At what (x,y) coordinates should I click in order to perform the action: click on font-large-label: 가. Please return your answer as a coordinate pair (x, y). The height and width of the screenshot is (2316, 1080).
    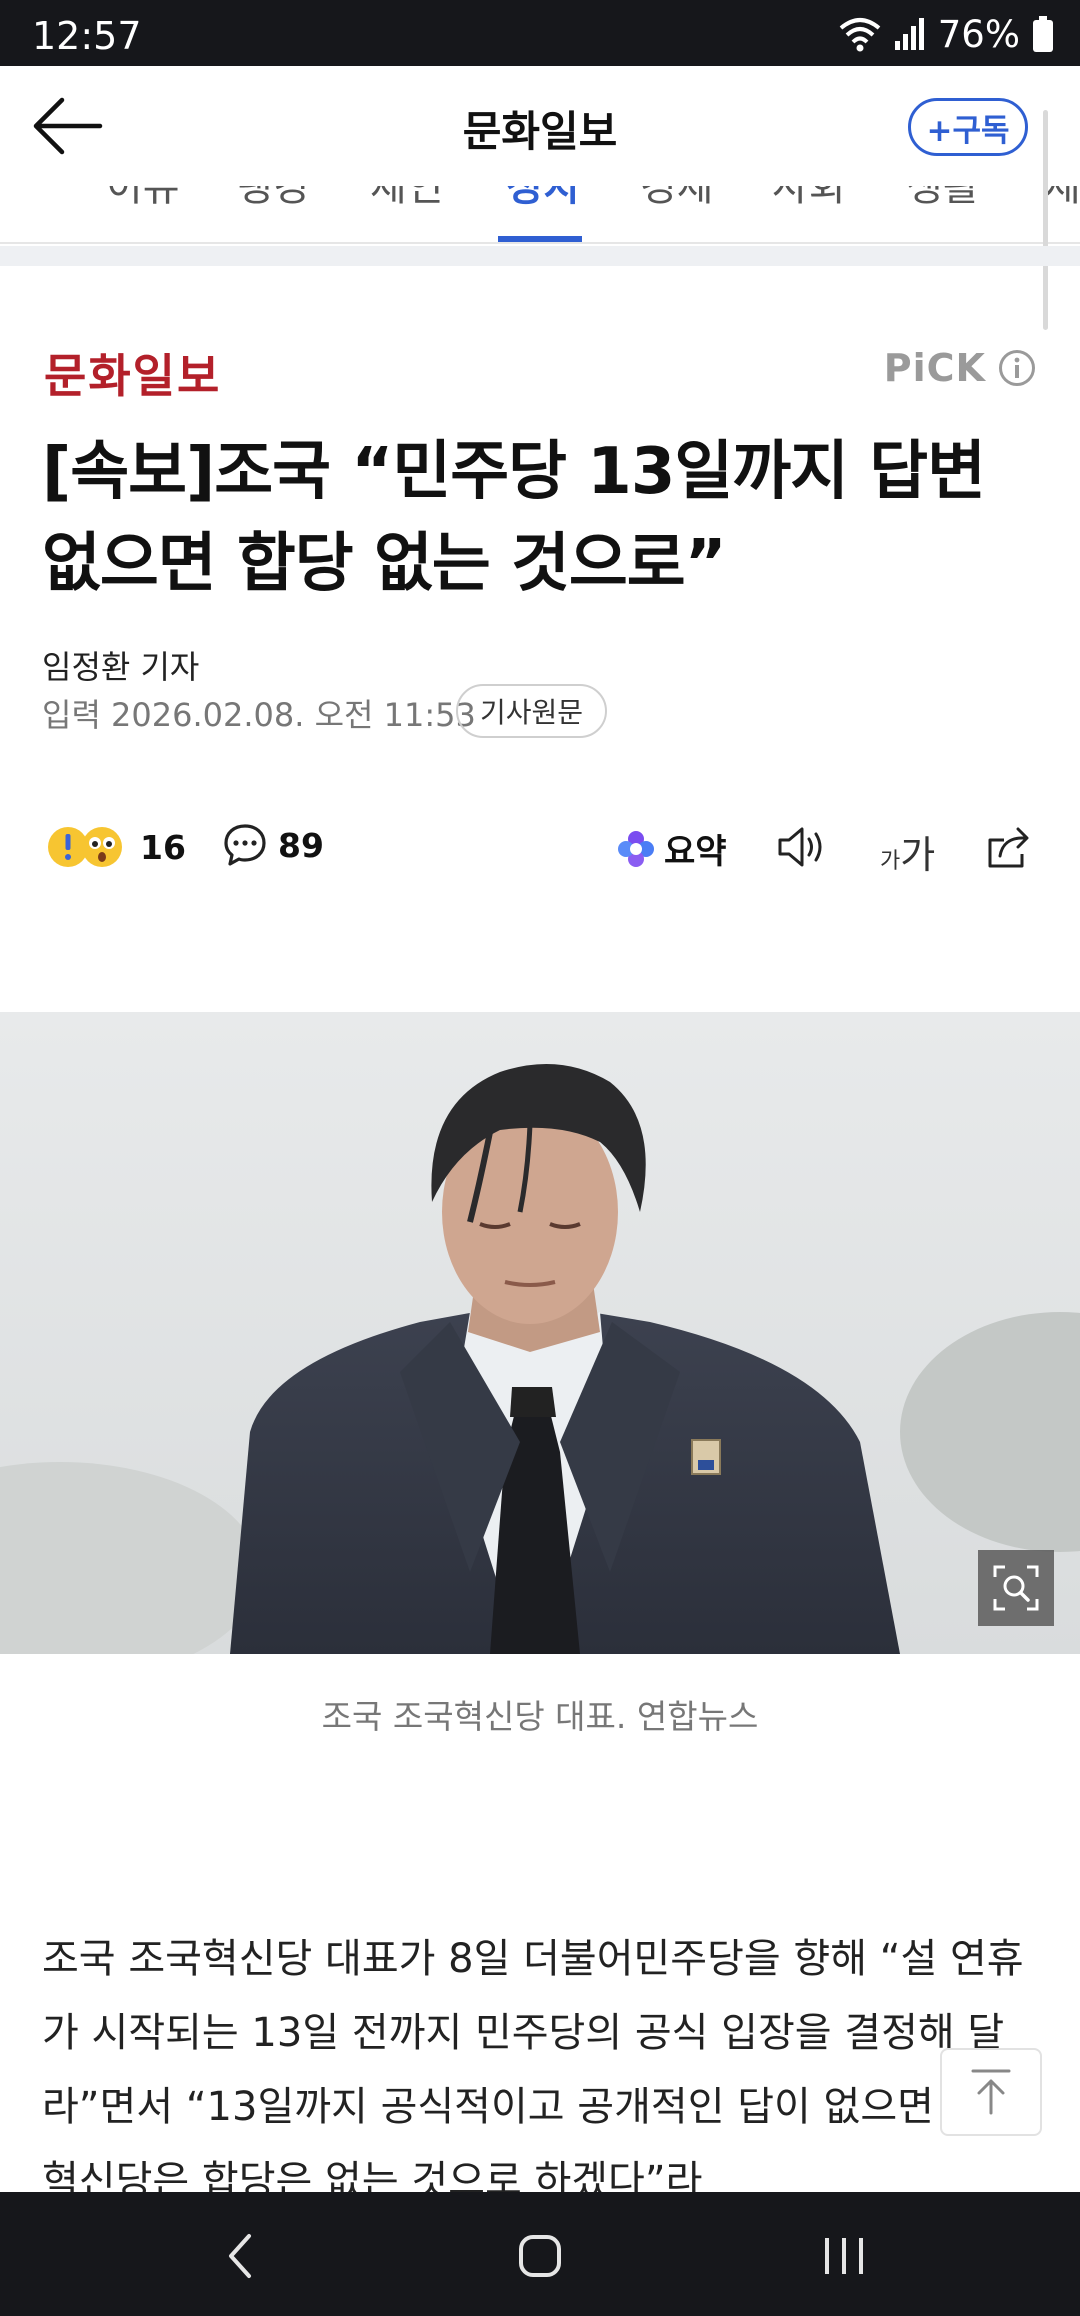
    Looking at the image, I should click on (918, 855).